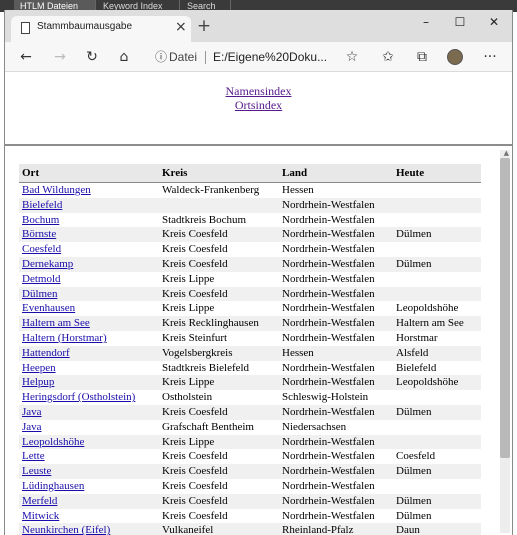  I want to click on place-link: Haltern am See, so click(56, 323).